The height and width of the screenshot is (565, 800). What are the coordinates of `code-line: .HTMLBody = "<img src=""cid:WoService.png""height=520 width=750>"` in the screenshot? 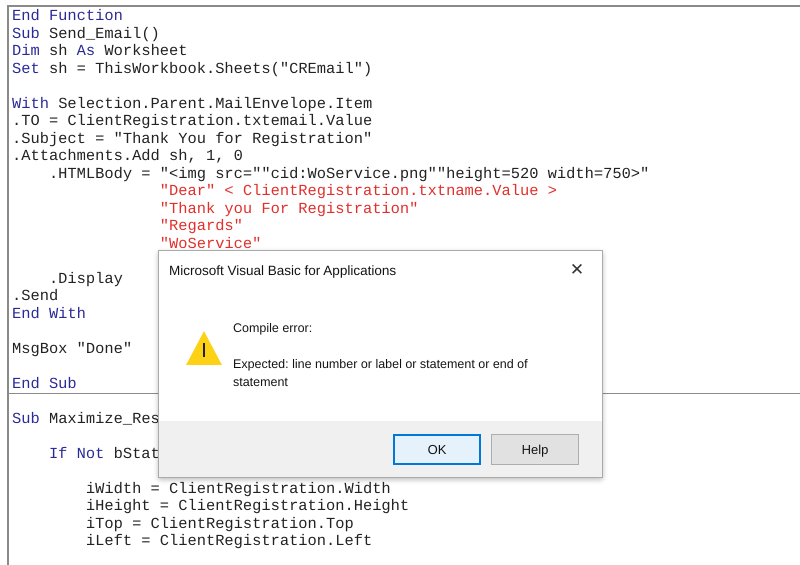 It's located at (349, 174).